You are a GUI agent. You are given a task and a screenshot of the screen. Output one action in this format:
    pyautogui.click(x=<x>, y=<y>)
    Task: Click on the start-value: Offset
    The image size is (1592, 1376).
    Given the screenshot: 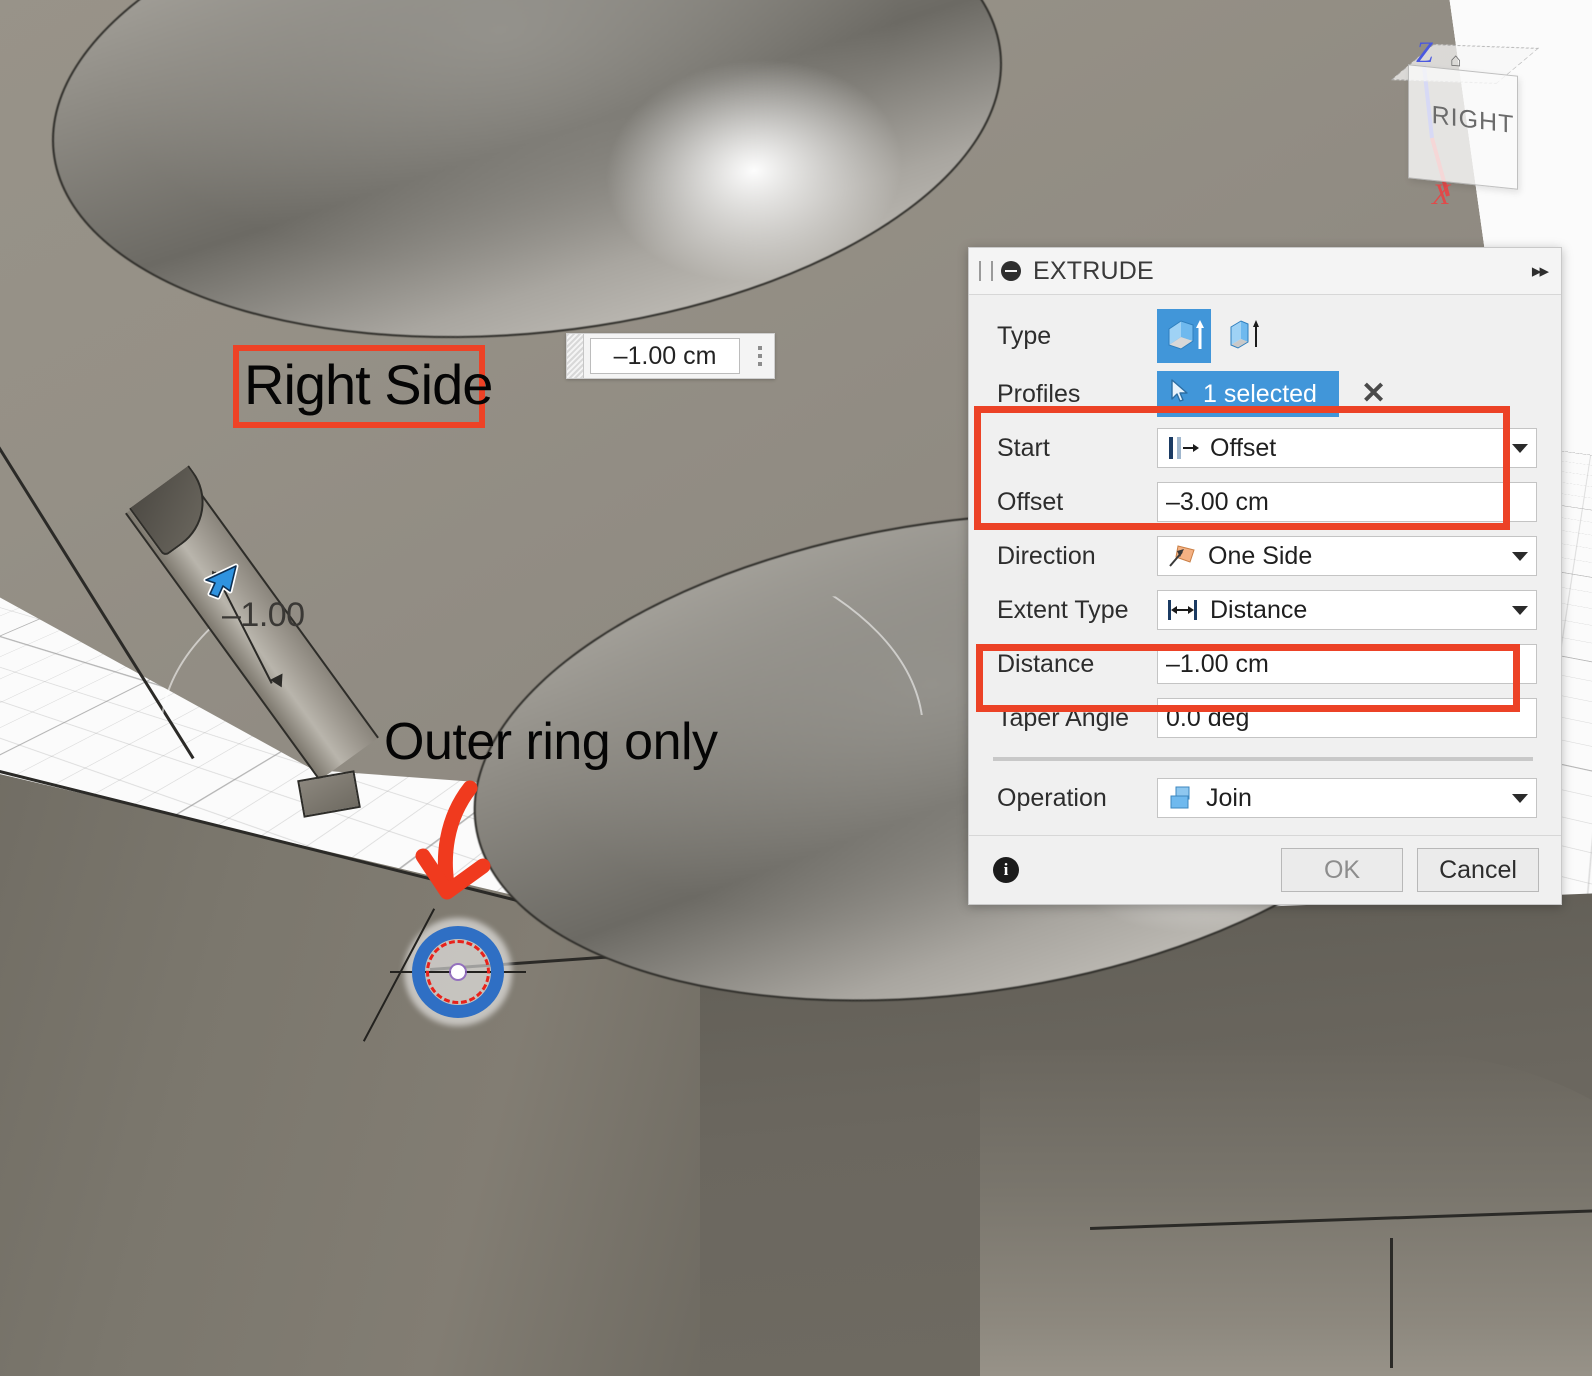 What is the action you would take?
    pyautogui.click(x=1243, y=447)
    